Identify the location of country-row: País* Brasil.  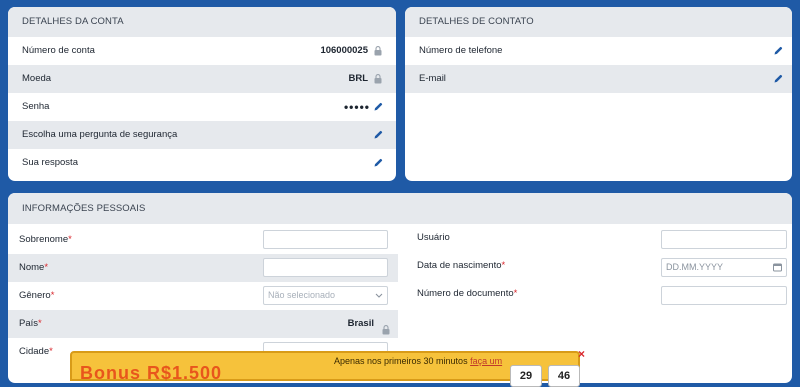
(203, 324).